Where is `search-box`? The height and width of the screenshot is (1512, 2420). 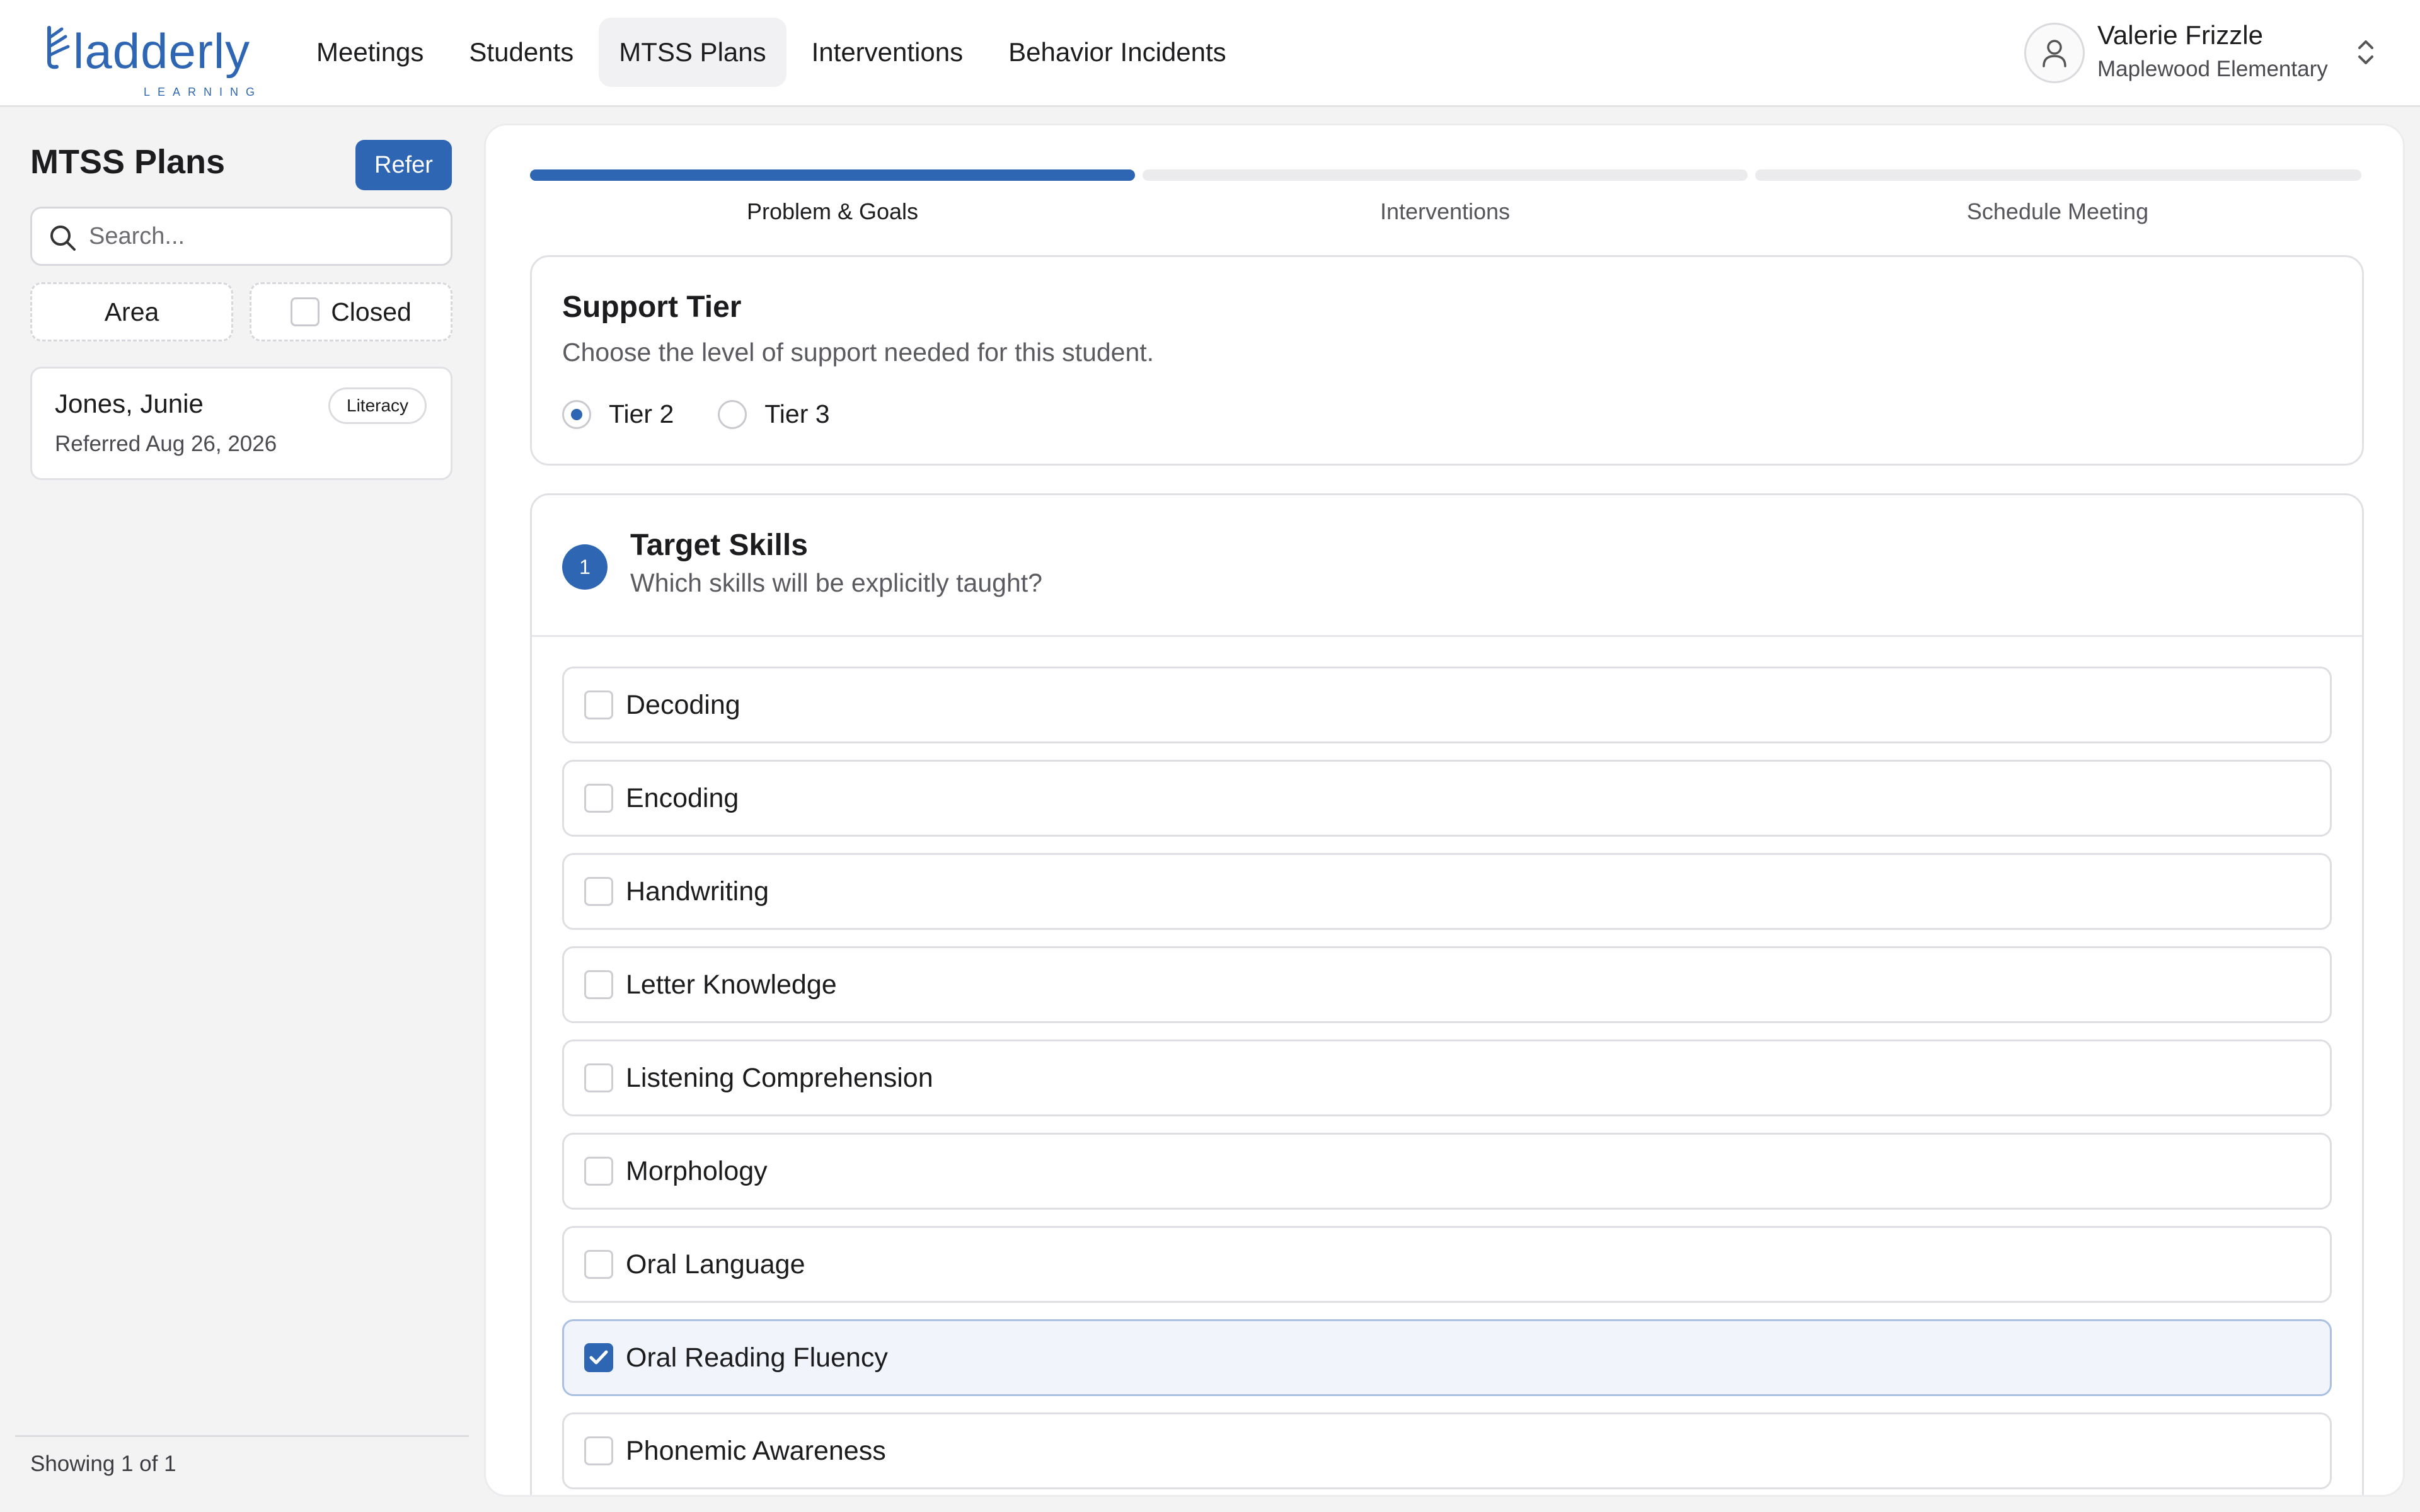
search-box is located at coordinates (241, 236).